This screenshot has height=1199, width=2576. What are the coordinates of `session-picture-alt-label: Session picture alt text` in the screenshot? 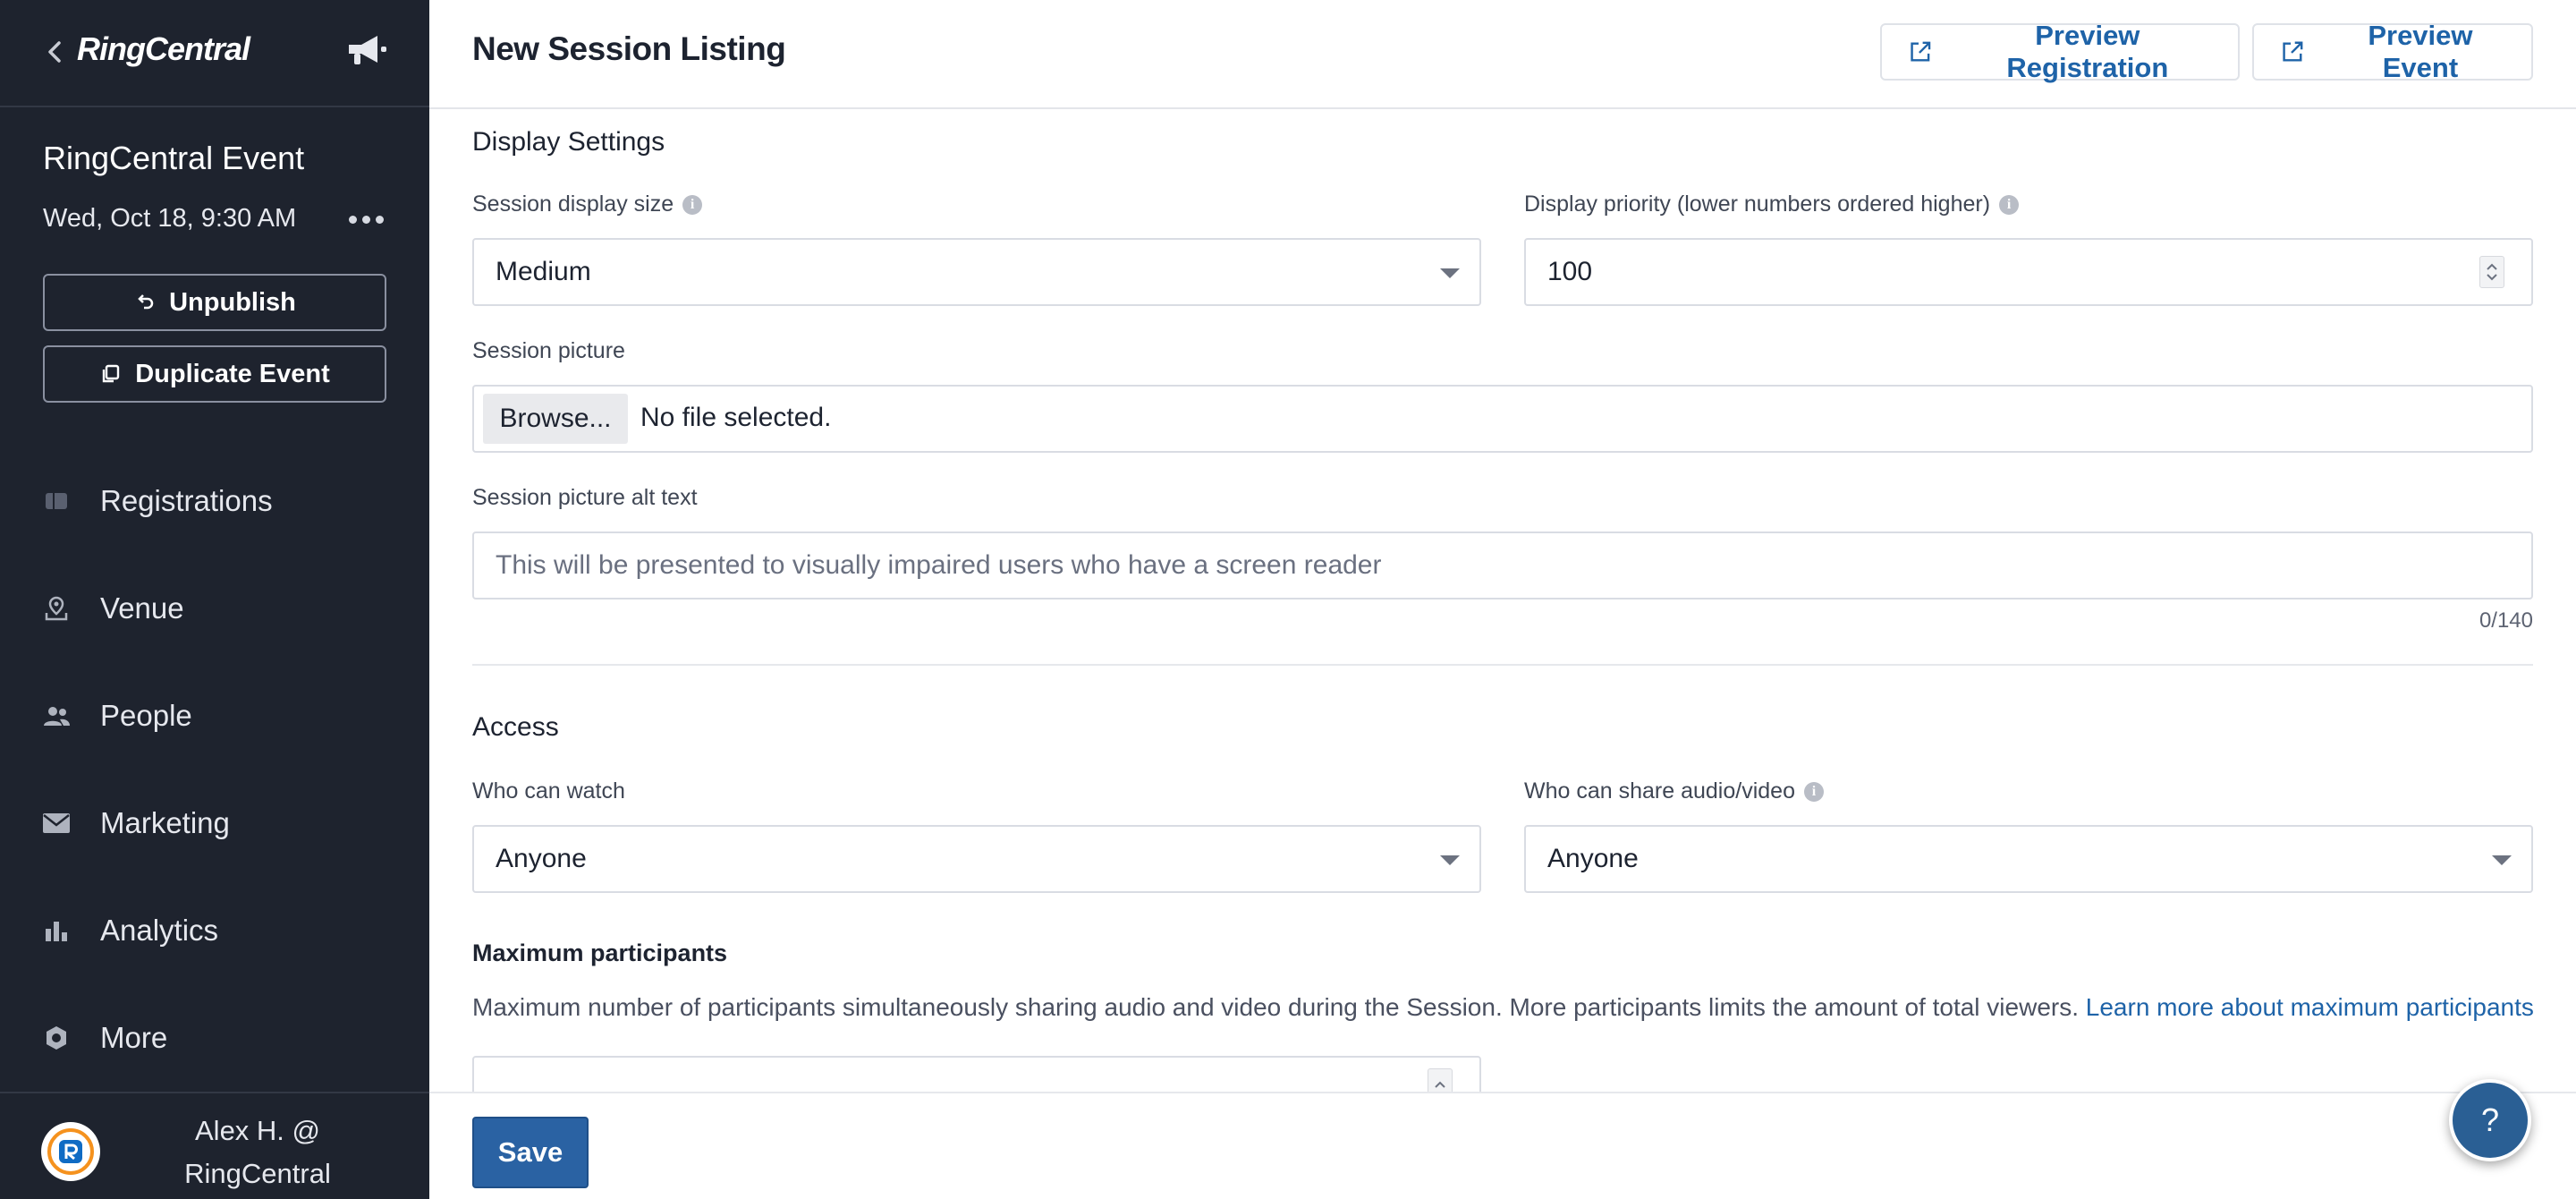 It's located at (585, 497).